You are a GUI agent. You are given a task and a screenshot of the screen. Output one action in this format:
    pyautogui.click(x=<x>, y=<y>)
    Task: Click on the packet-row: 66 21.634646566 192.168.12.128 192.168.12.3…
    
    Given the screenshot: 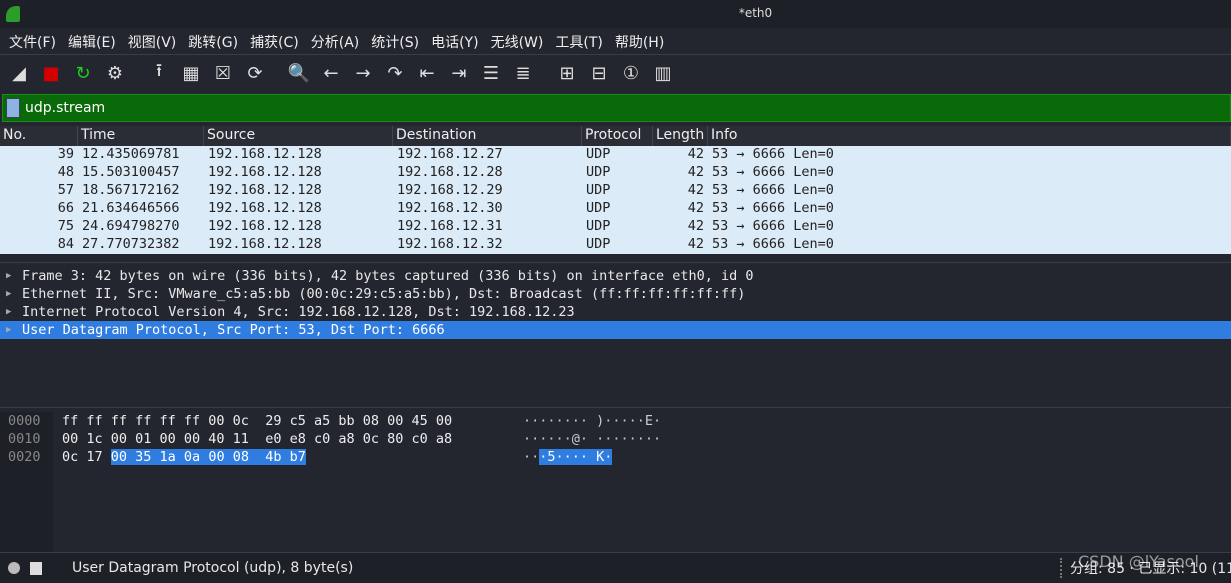 What is the action you would take?
    pyautogui.click(x=615, y=209)
    